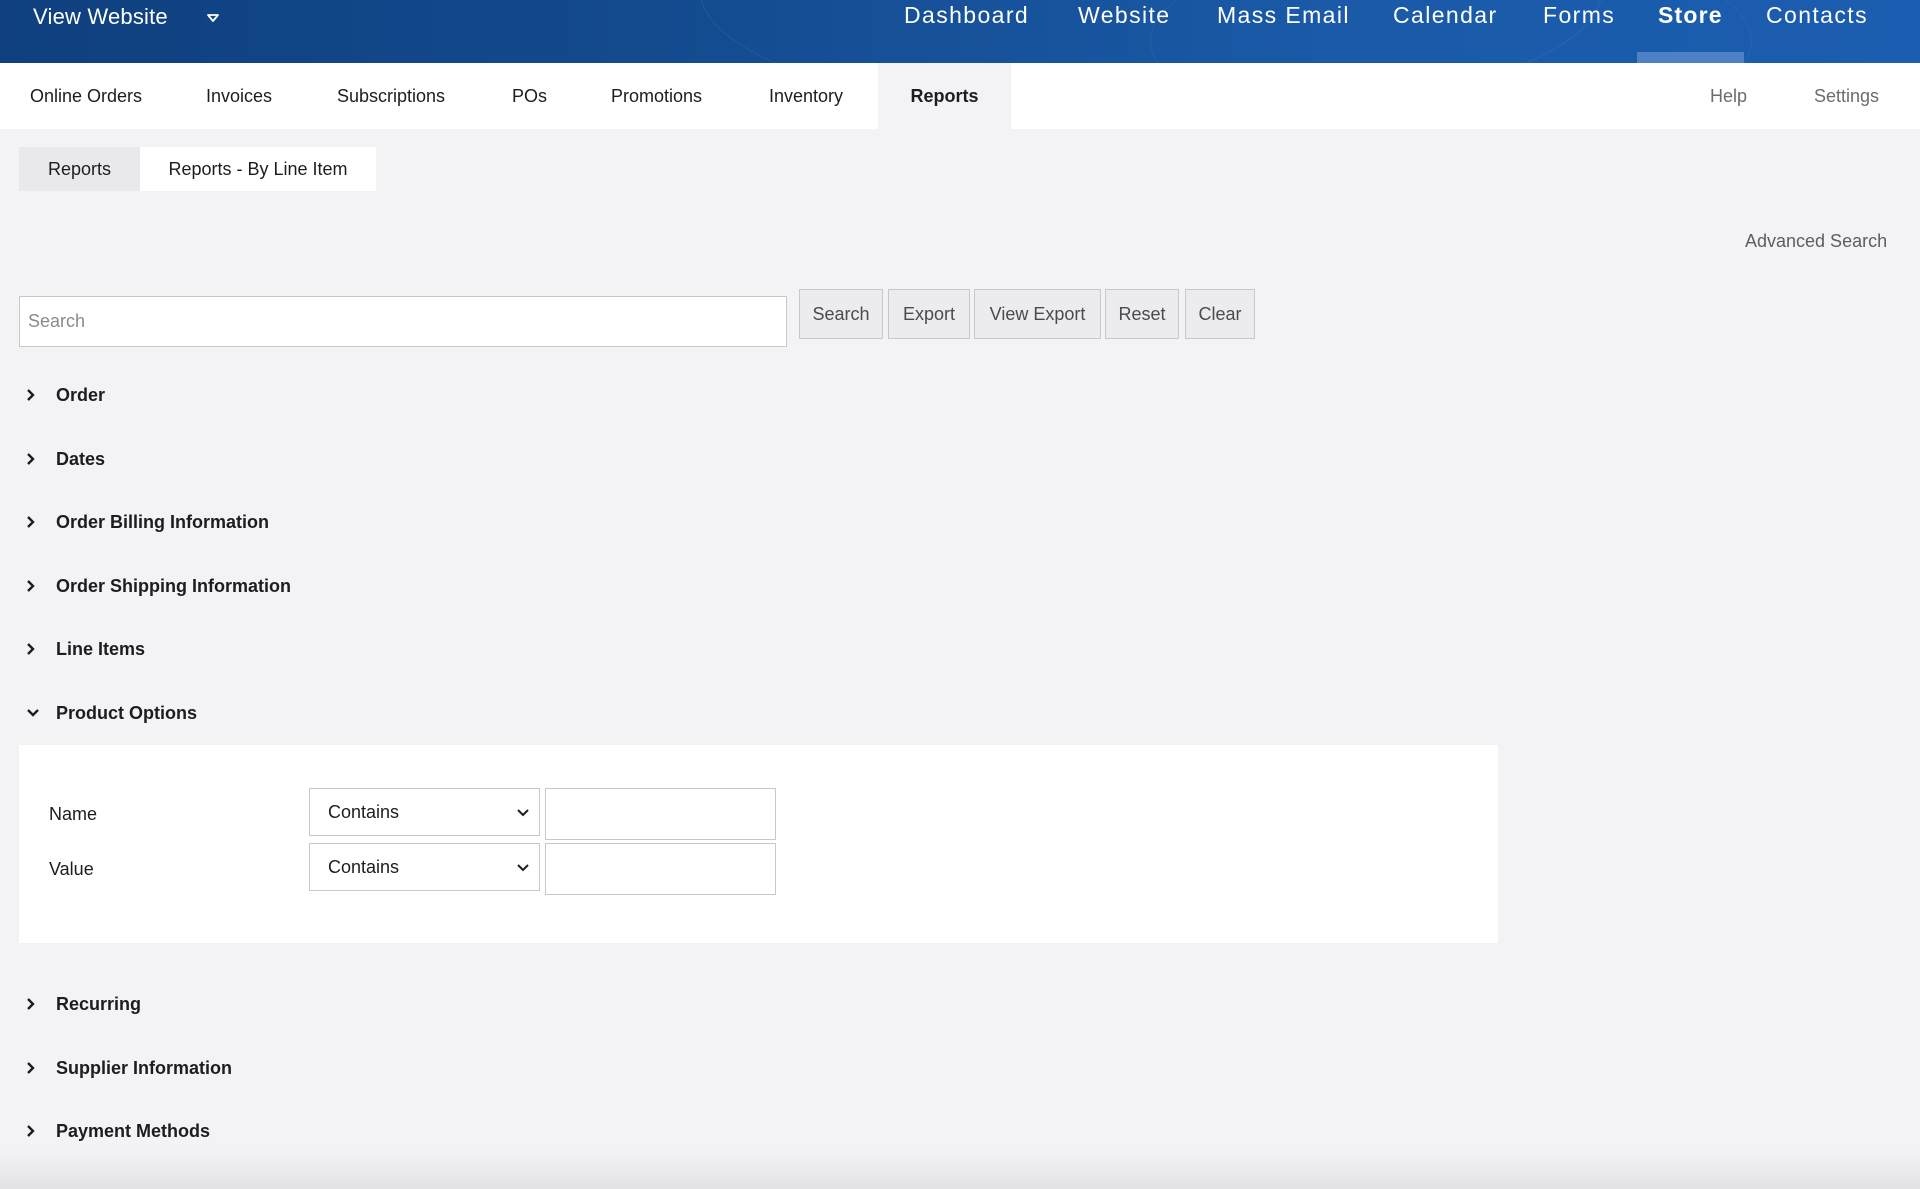  I want to click on section-order-shipping-information: Order Shipping Information, so click(158, 586).